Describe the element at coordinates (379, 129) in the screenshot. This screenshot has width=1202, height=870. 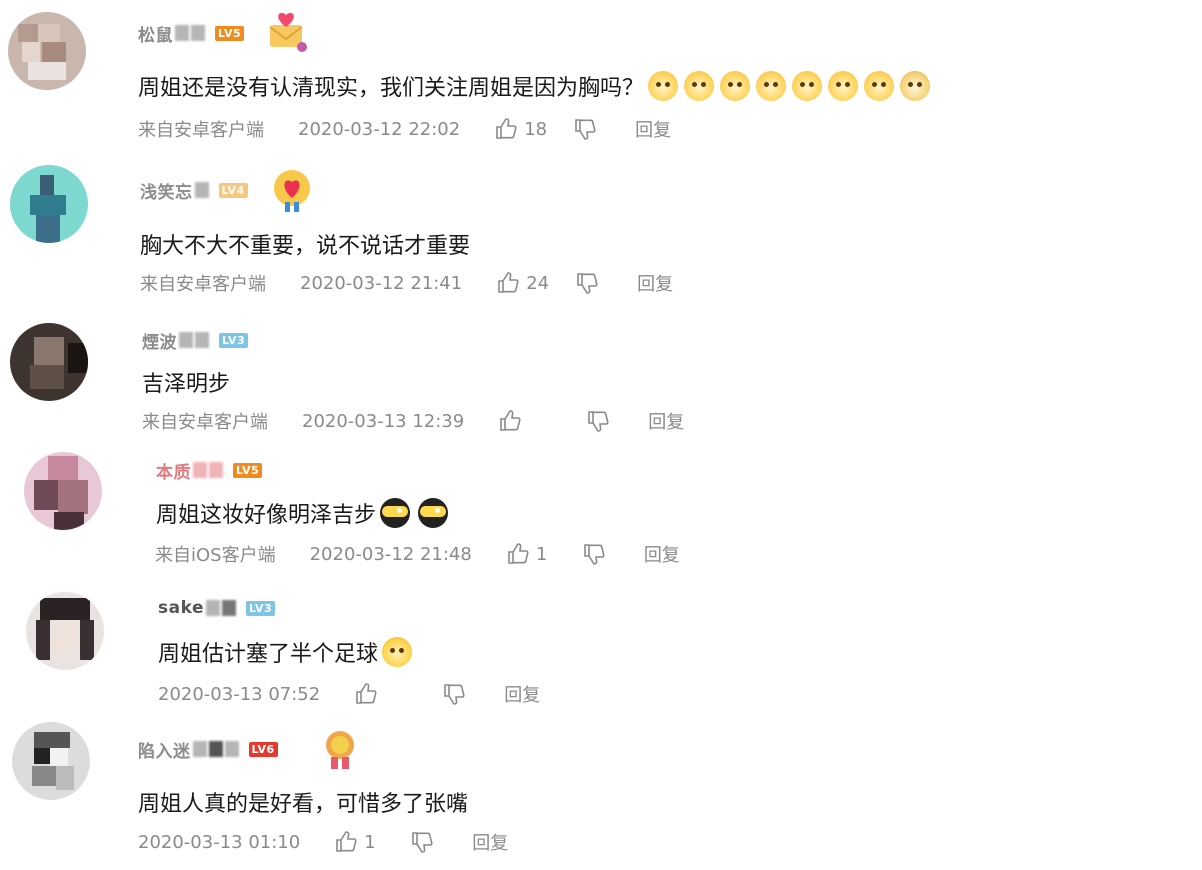
I see `timestamp: 2020-03-12 22:02` at that location.